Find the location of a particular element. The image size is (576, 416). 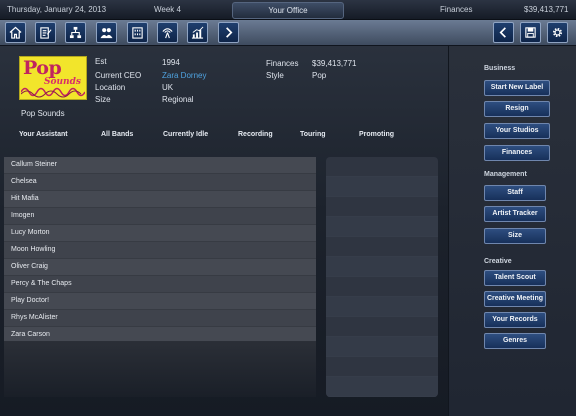

chart-icon is located at coordinates (197, 32).